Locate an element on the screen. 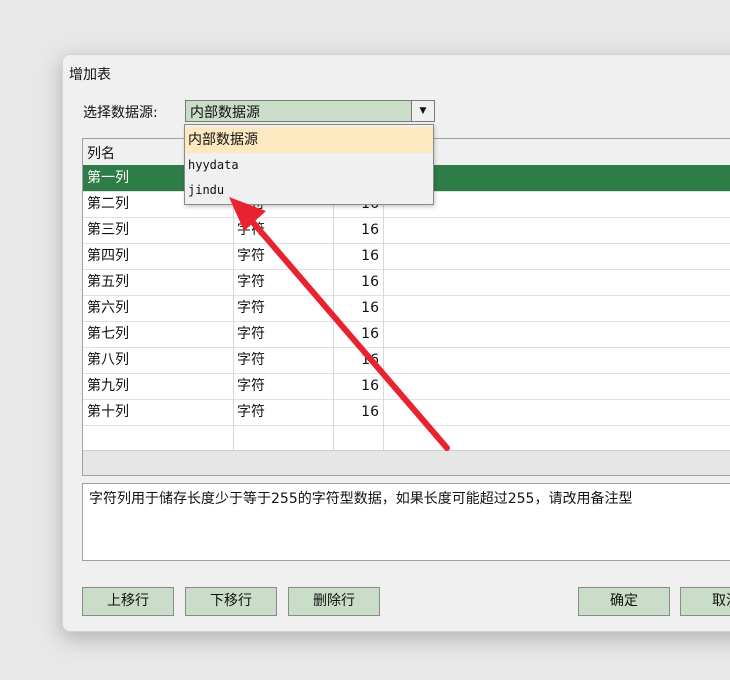  annotation-arrow-head is located at coordinates (247, 214).